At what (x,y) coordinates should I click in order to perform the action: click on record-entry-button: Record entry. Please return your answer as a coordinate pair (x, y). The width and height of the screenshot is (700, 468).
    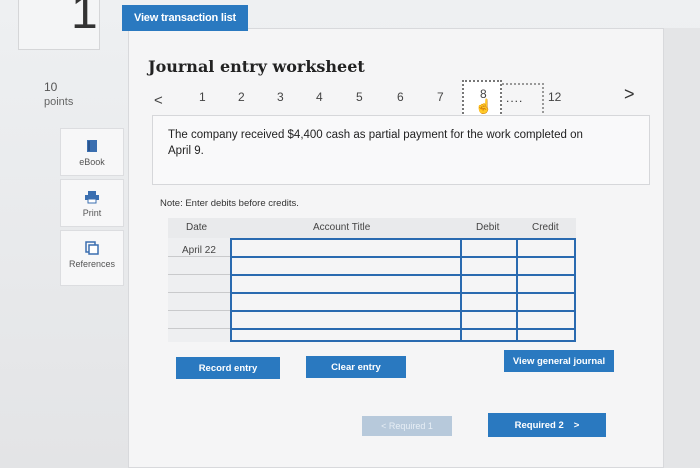
    Looking at the image, I should click on (228, 368).